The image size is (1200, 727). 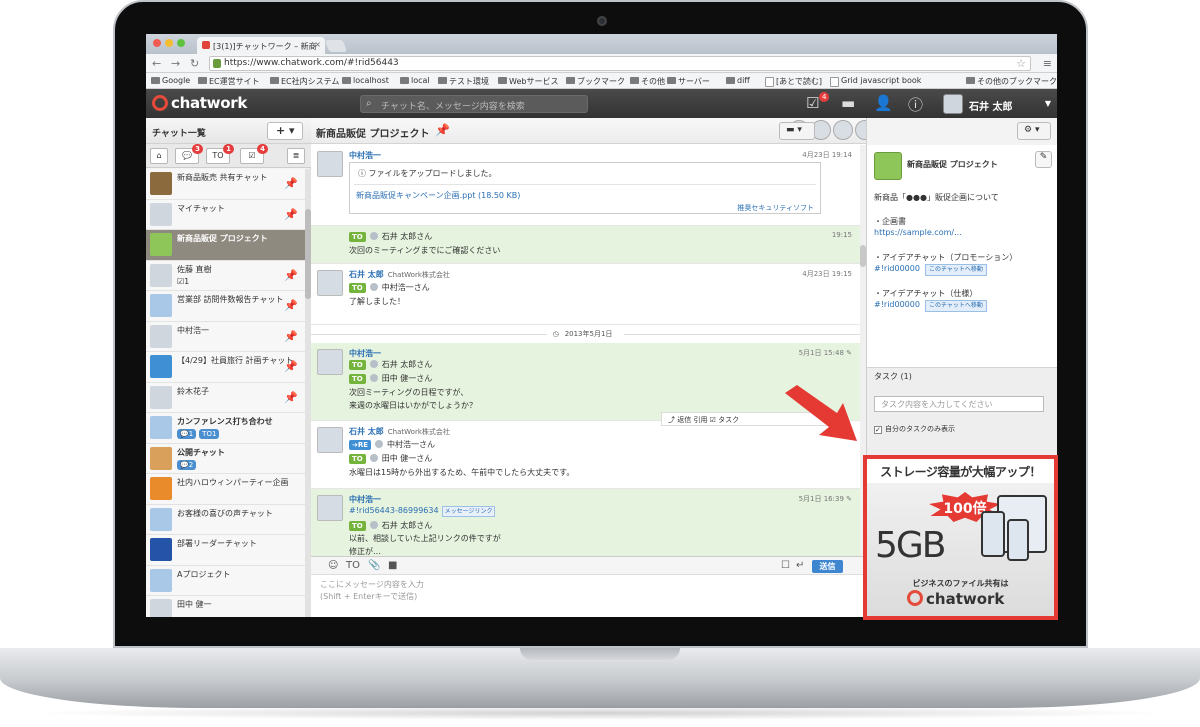 What do you see at coordinates (156, 63) in the screenshot?
I see `back-icon: ←` at bounding box center [156, 63].